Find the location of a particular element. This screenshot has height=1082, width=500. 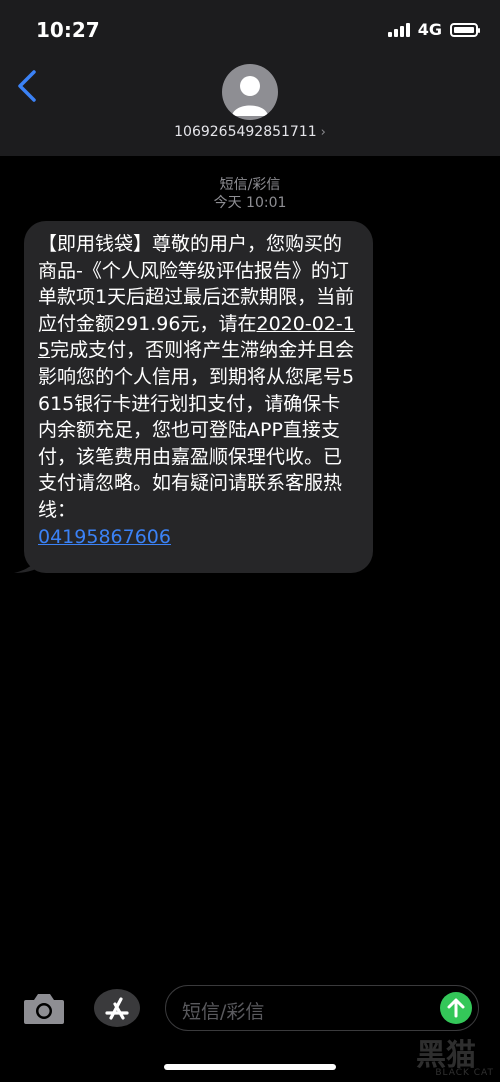

app-store-icon is located at coordinates (117, 1008).